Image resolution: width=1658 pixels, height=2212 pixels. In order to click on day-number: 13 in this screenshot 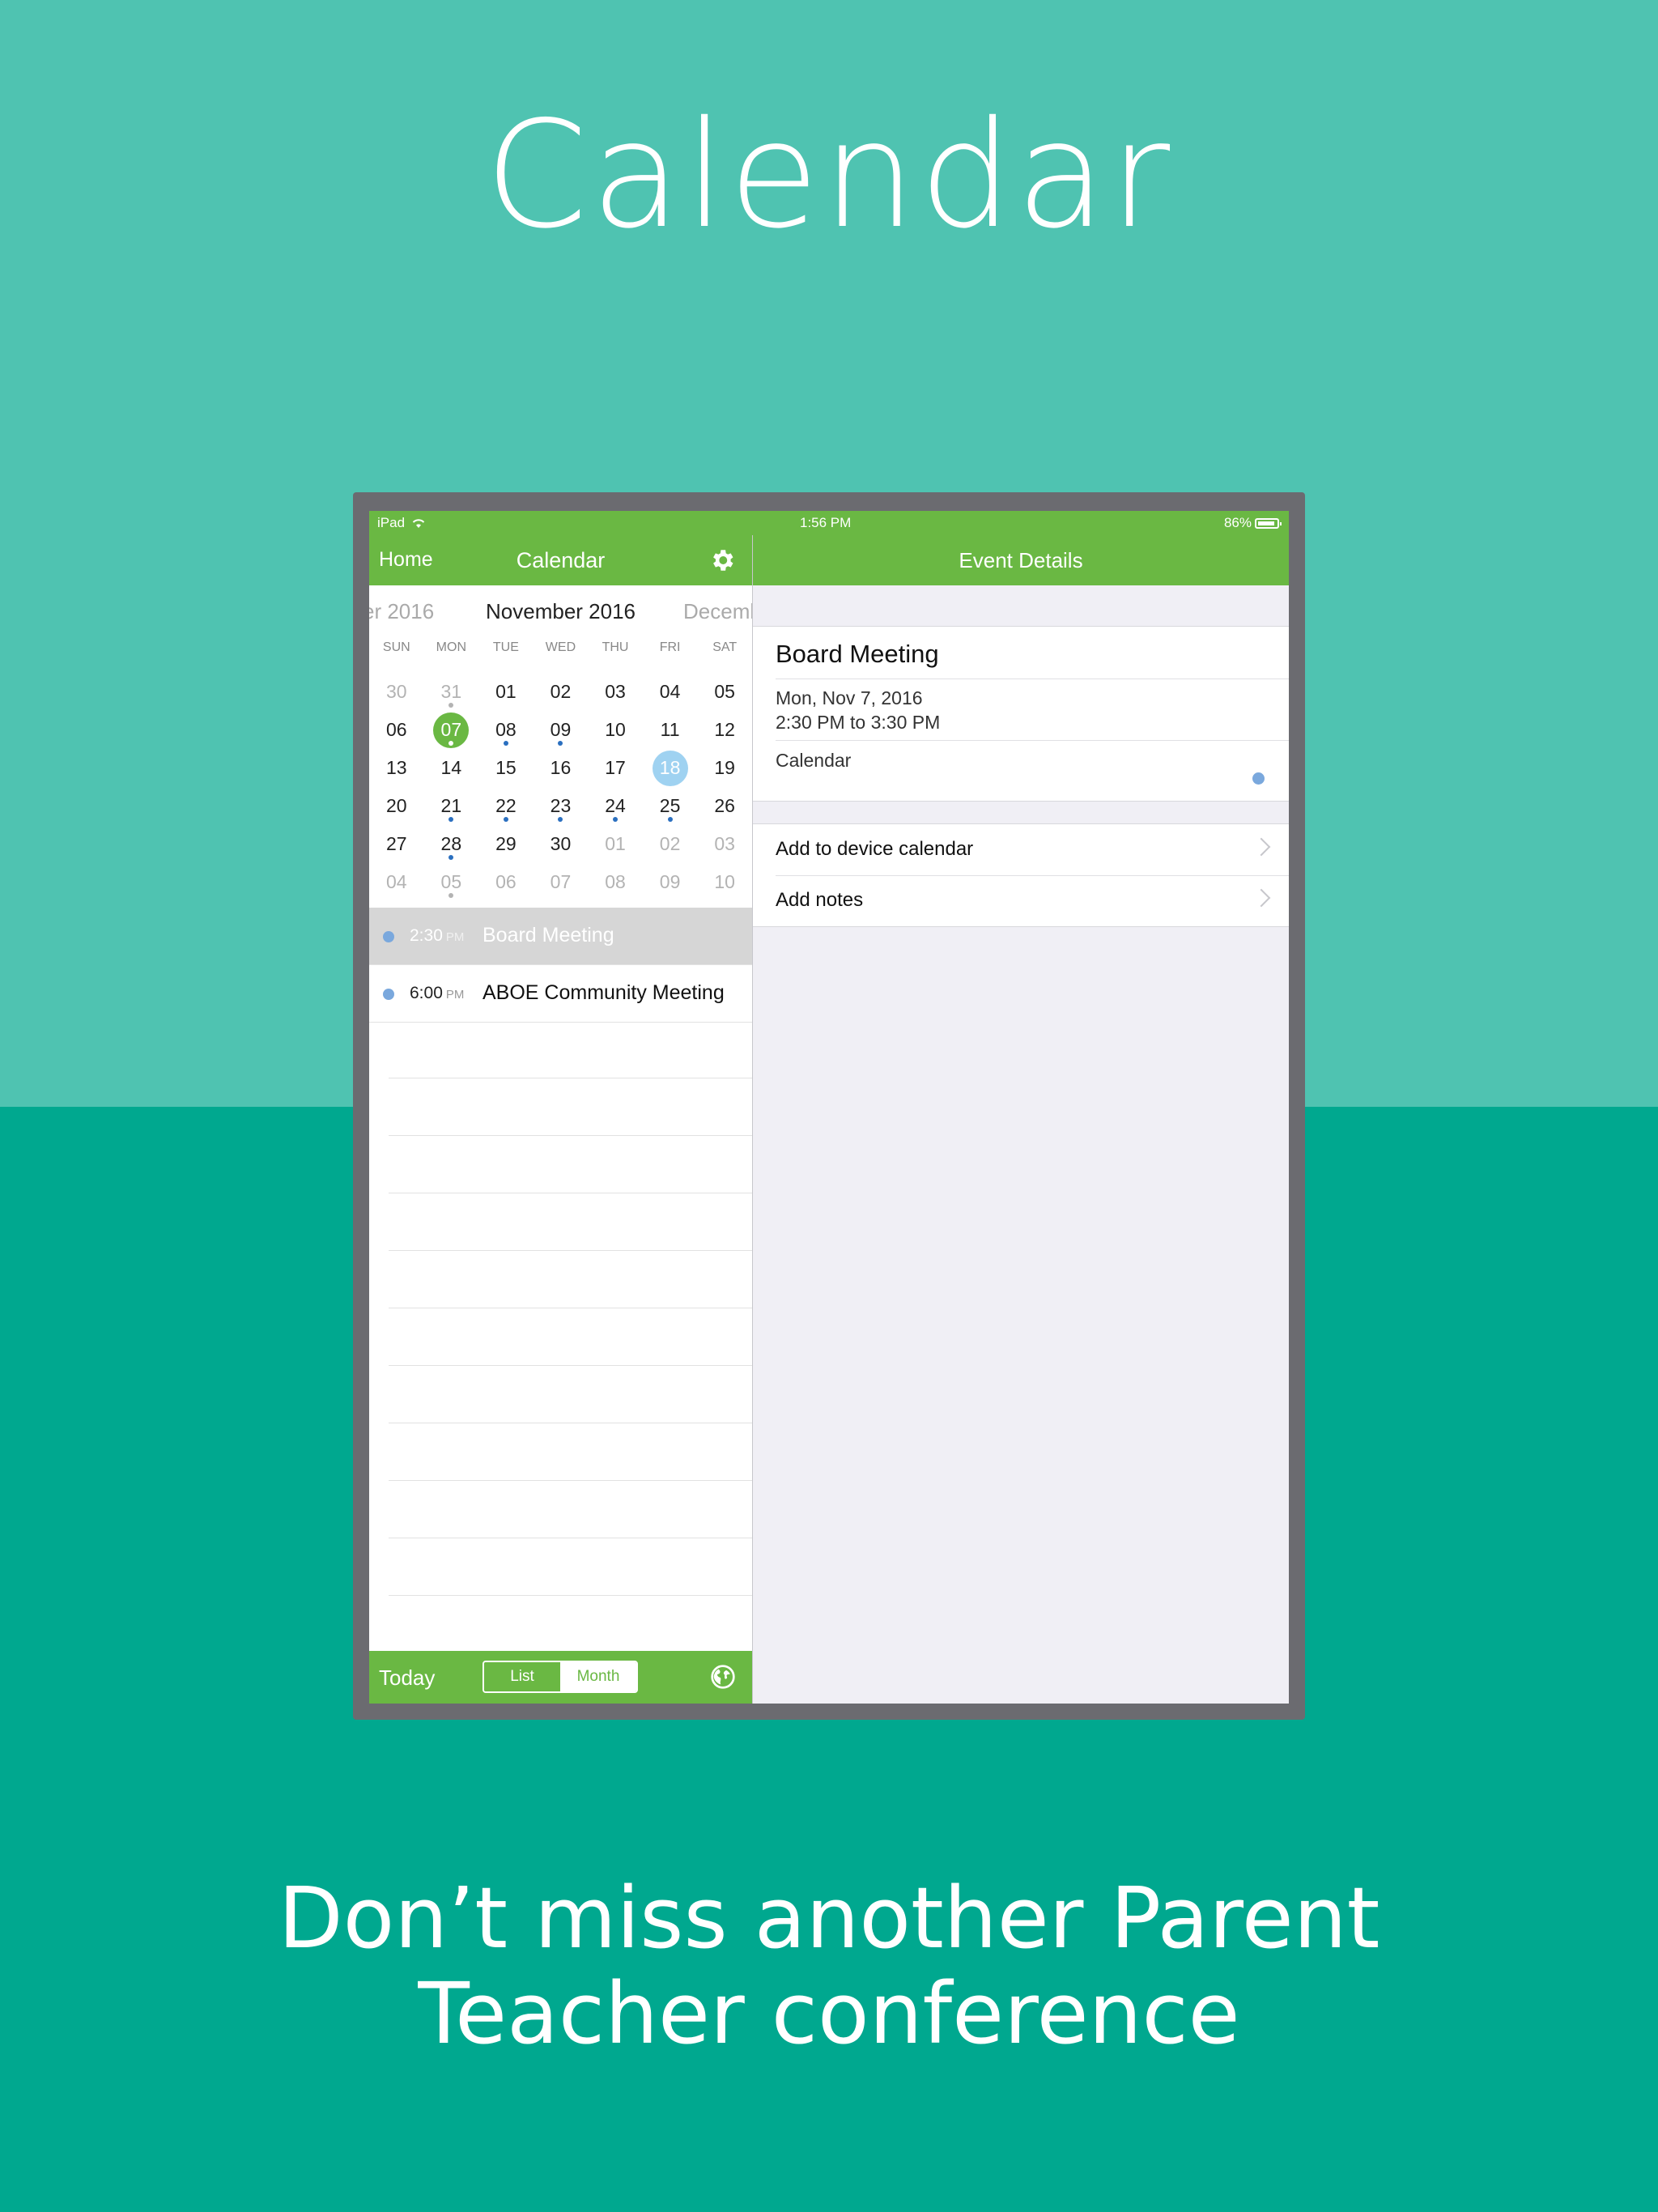, I will do `click(396, 768)`.